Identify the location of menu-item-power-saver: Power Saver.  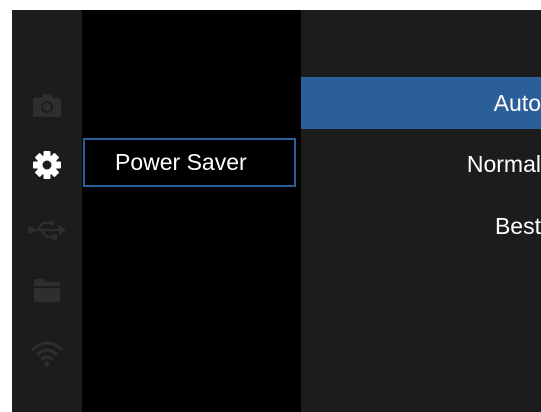
(189, 162).